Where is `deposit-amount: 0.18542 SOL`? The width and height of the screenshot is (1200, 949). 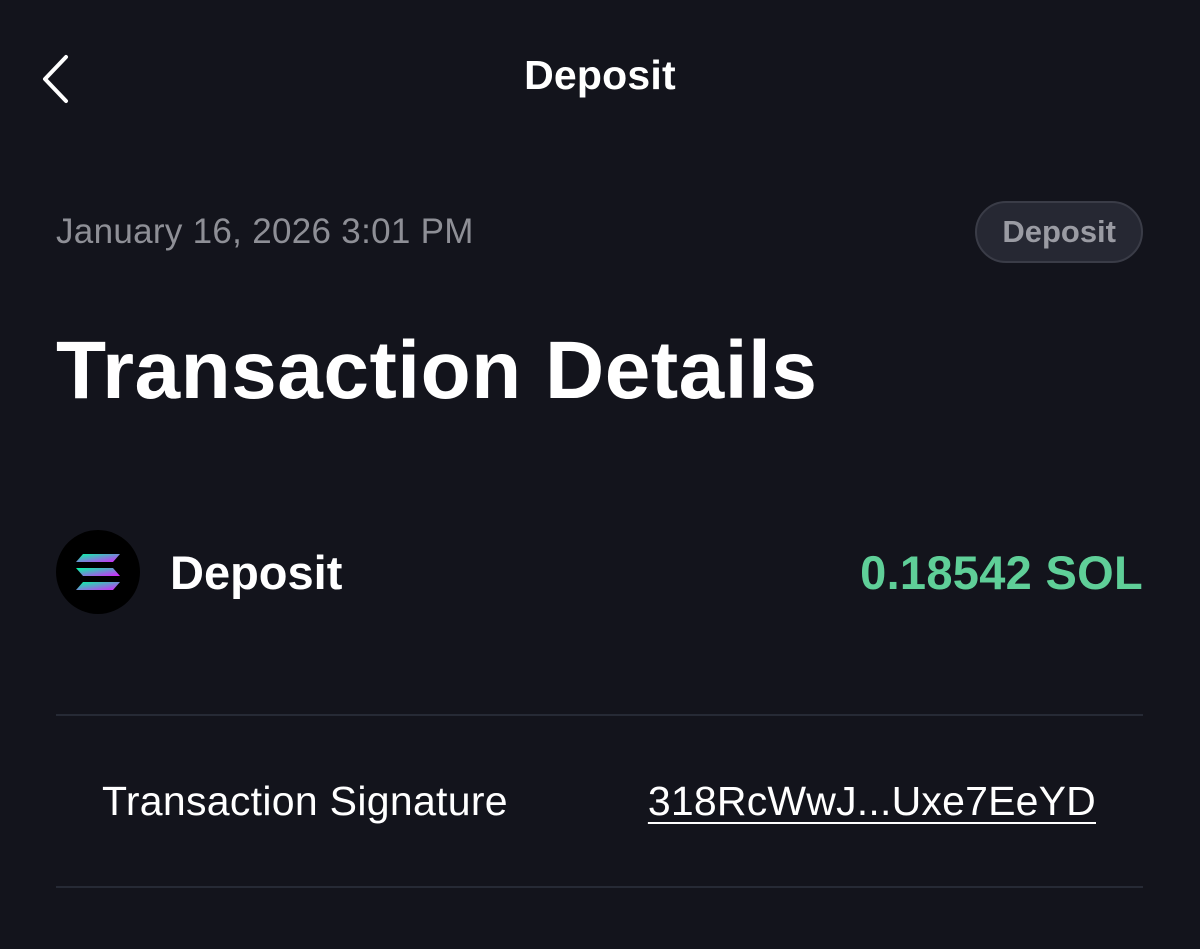
deposit-amount: 0.18542 SOL is located at coordinates (1001, 572).